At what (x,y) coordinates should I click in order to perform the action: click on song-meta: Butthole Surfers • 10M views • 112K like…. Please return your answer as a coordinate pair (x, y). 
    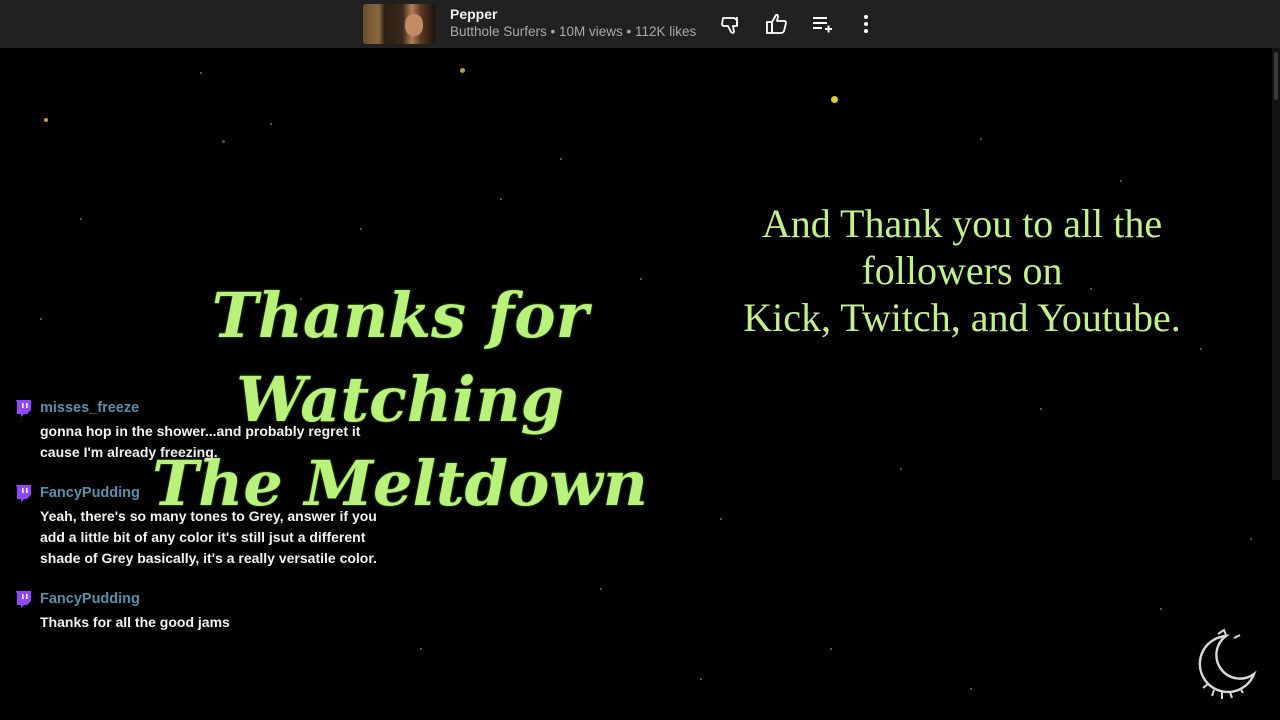
    Looking at the image, I should click on (573, 31).